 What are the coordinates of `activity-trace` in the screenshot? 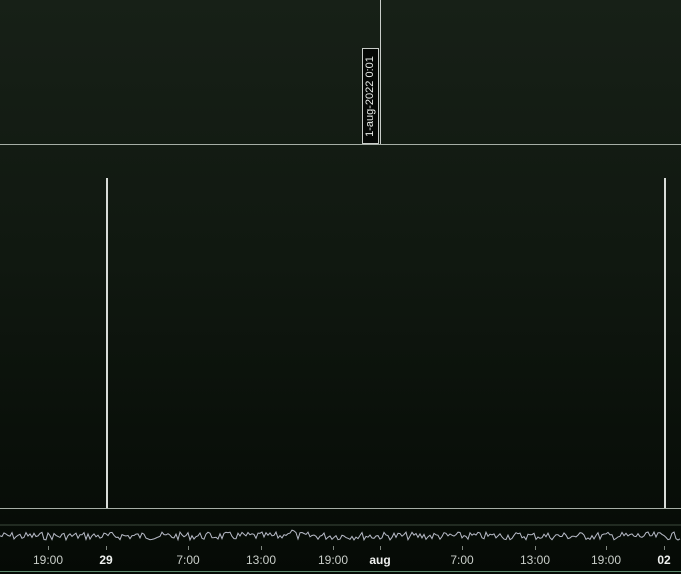 It's located at (340, 535).